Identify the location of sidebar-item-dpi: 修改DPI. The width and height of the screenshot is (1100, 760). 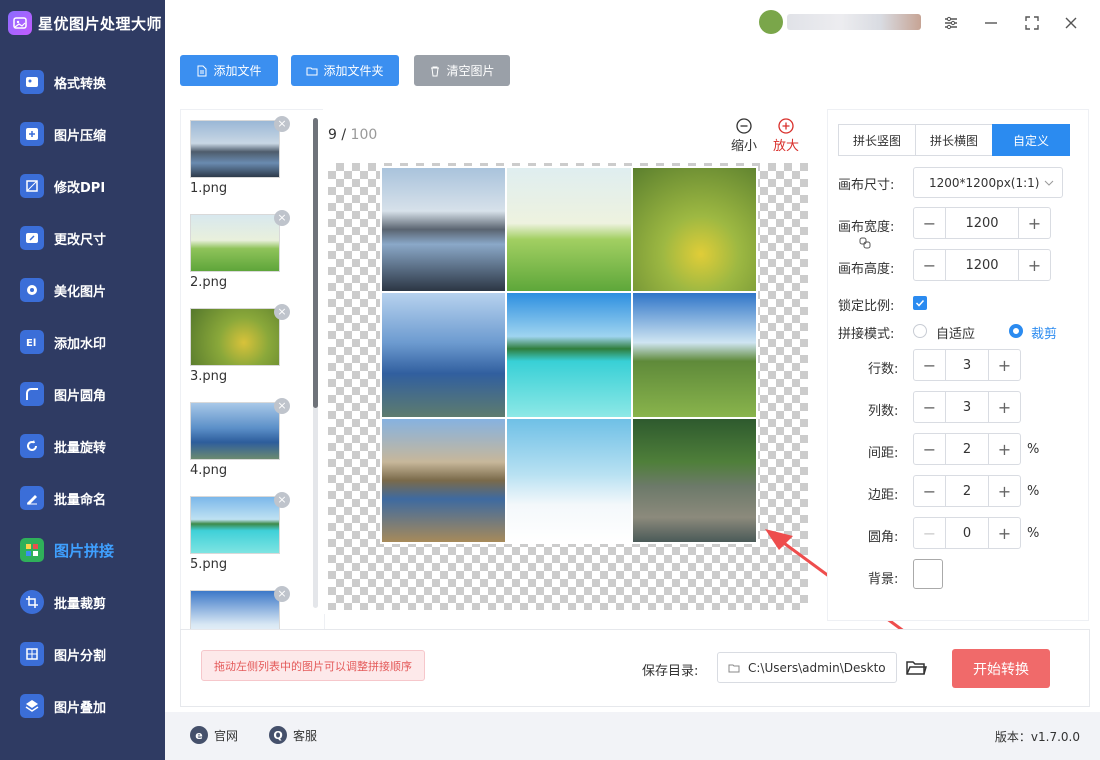
(82, 186).